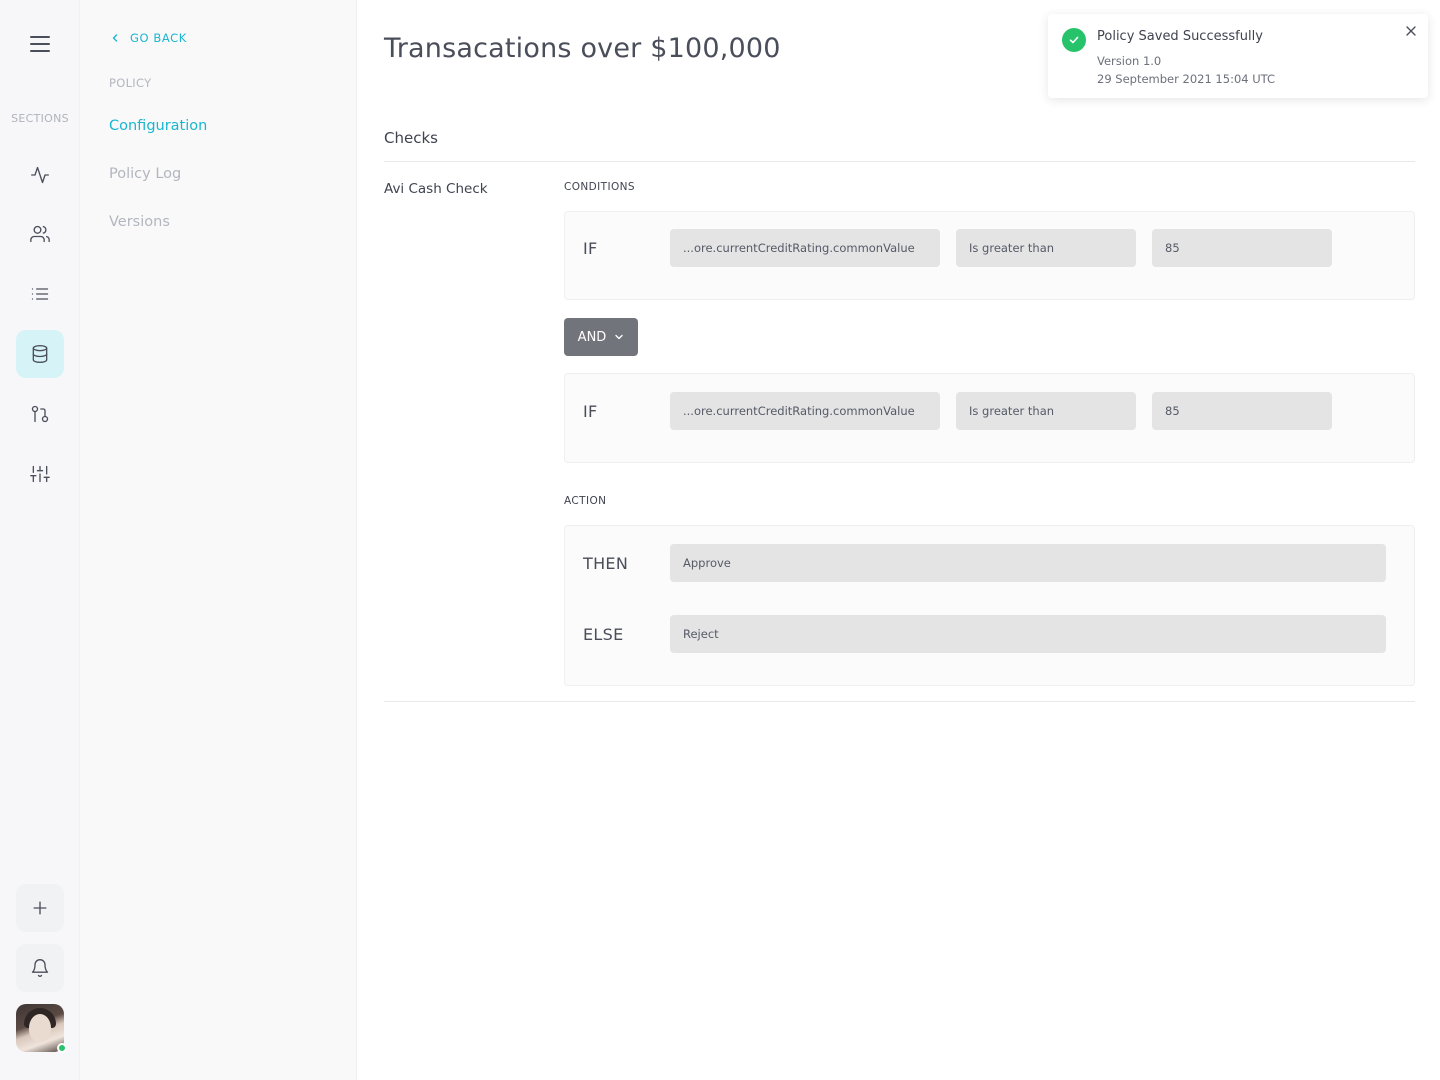  I want to click on chevron-down-icon, so click(619, 337).